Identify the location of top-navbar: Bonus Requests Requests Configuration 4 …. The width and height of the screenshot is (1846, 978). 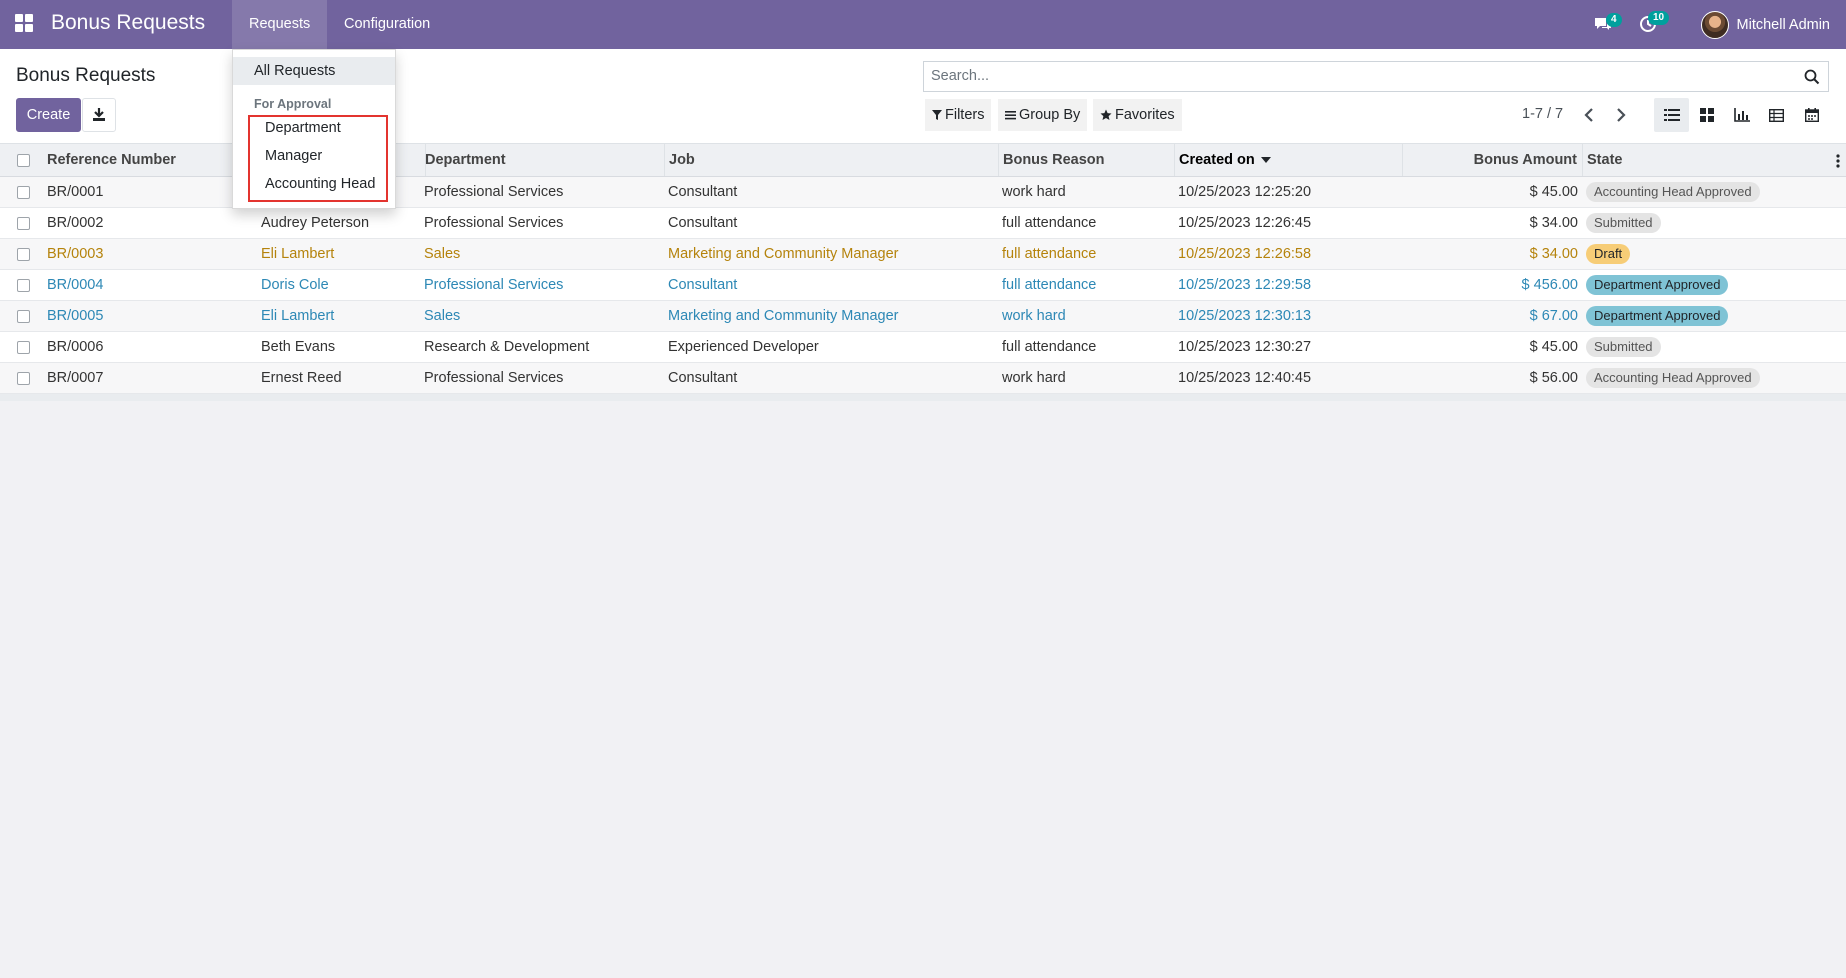
(923, 24).